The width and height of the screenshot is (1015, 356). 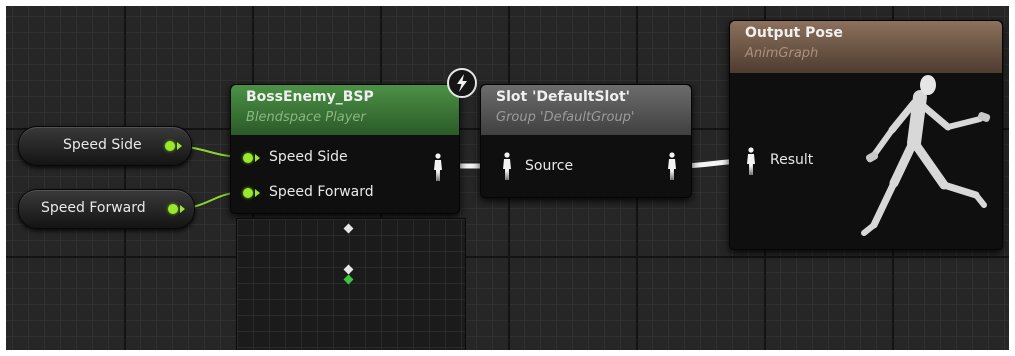 I want to click on result-pose-input-icon, so click(x=751, y=162).